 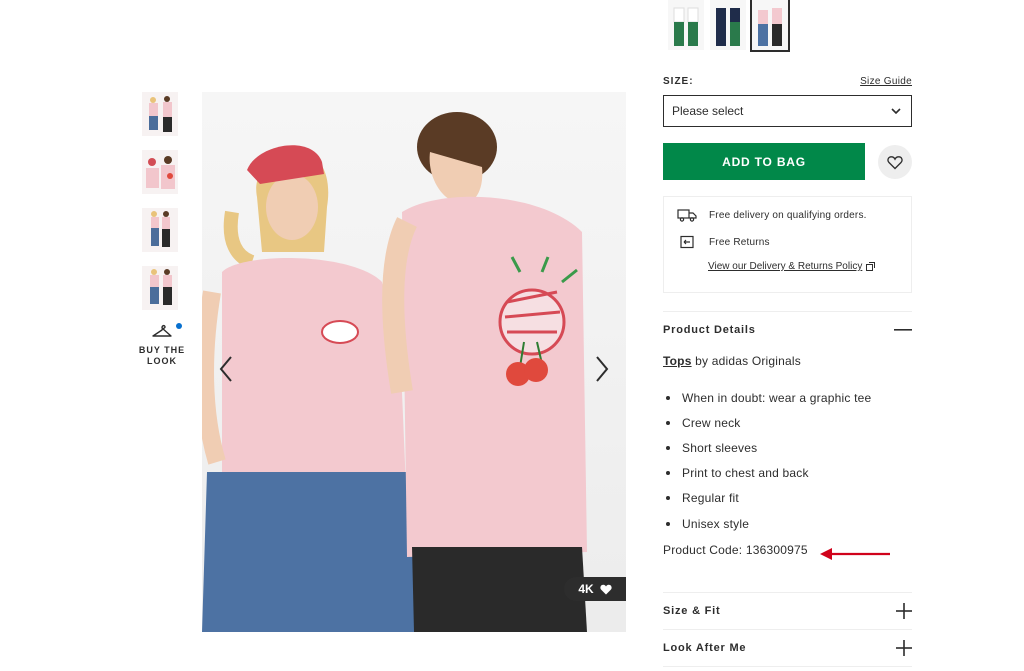 I want to click on chevron-down-icon, so click(x=896, y=111).